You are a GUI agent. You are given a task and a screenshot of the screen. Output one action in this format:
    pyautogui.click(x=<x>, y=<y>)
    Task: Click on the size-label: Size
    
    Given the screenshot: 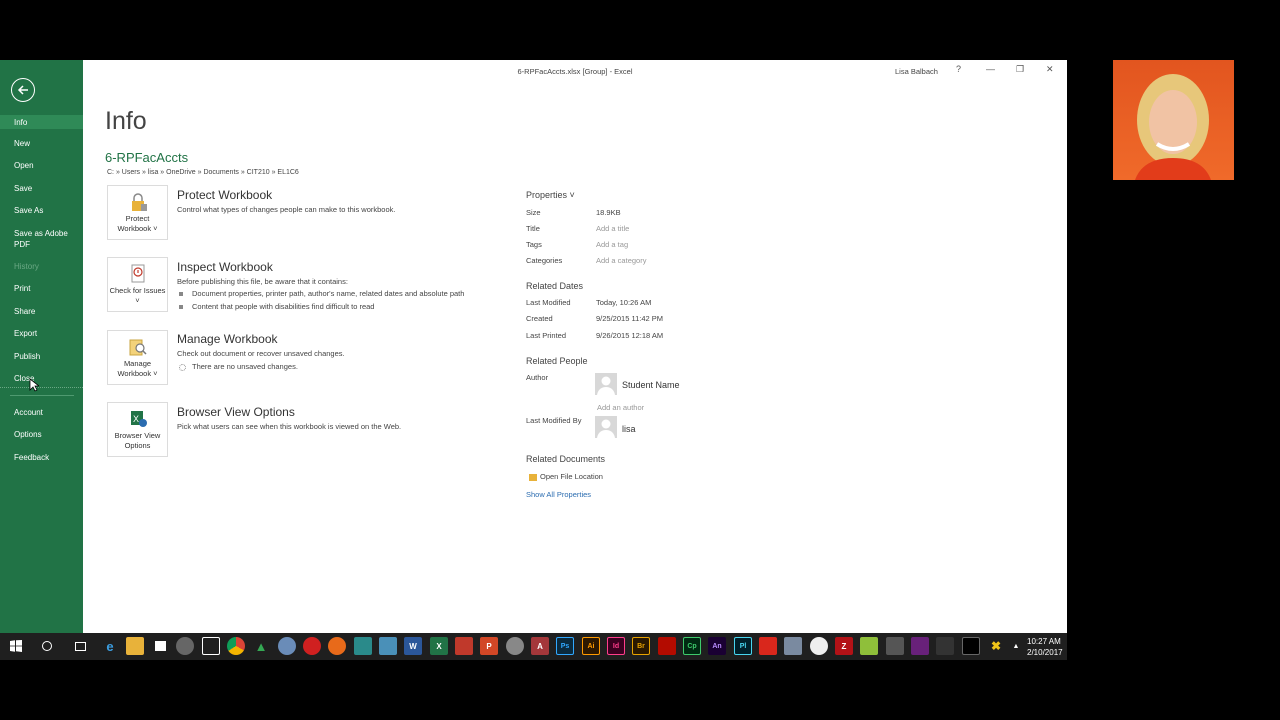 What is the action you would take?
    pyautogui.click(x=533, y=212)
    